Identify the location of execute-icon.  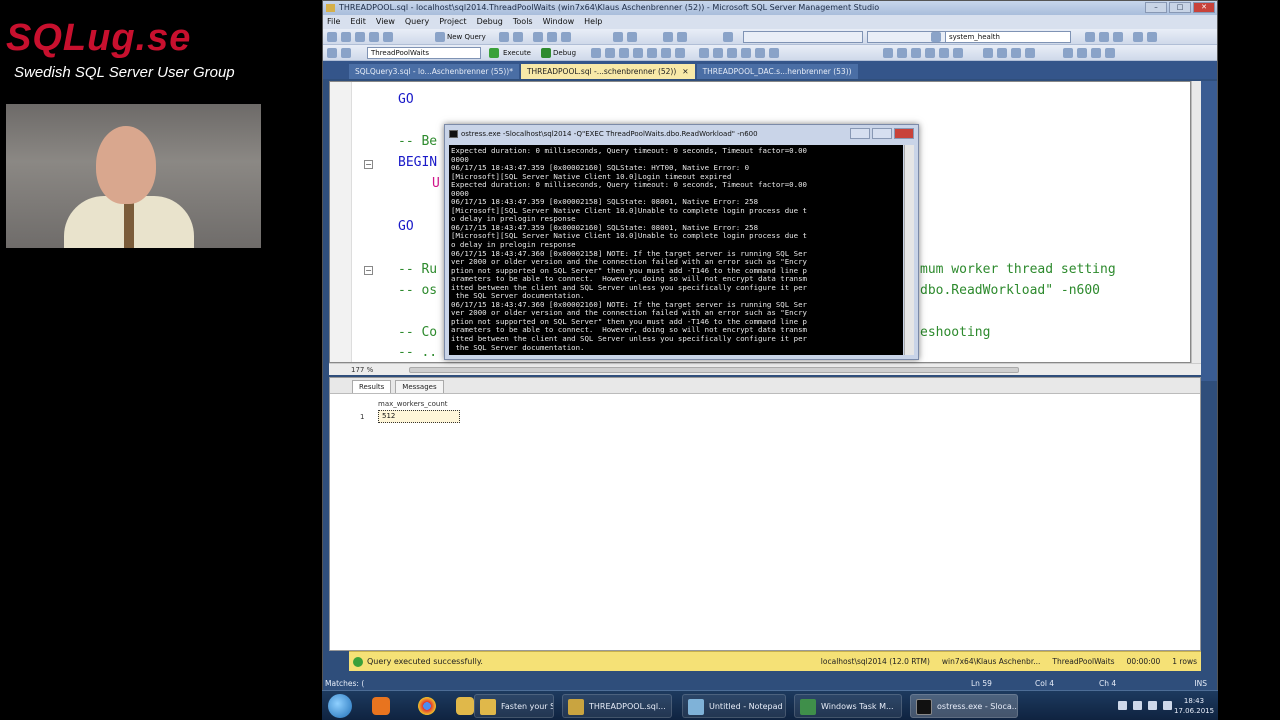
(494, 53).